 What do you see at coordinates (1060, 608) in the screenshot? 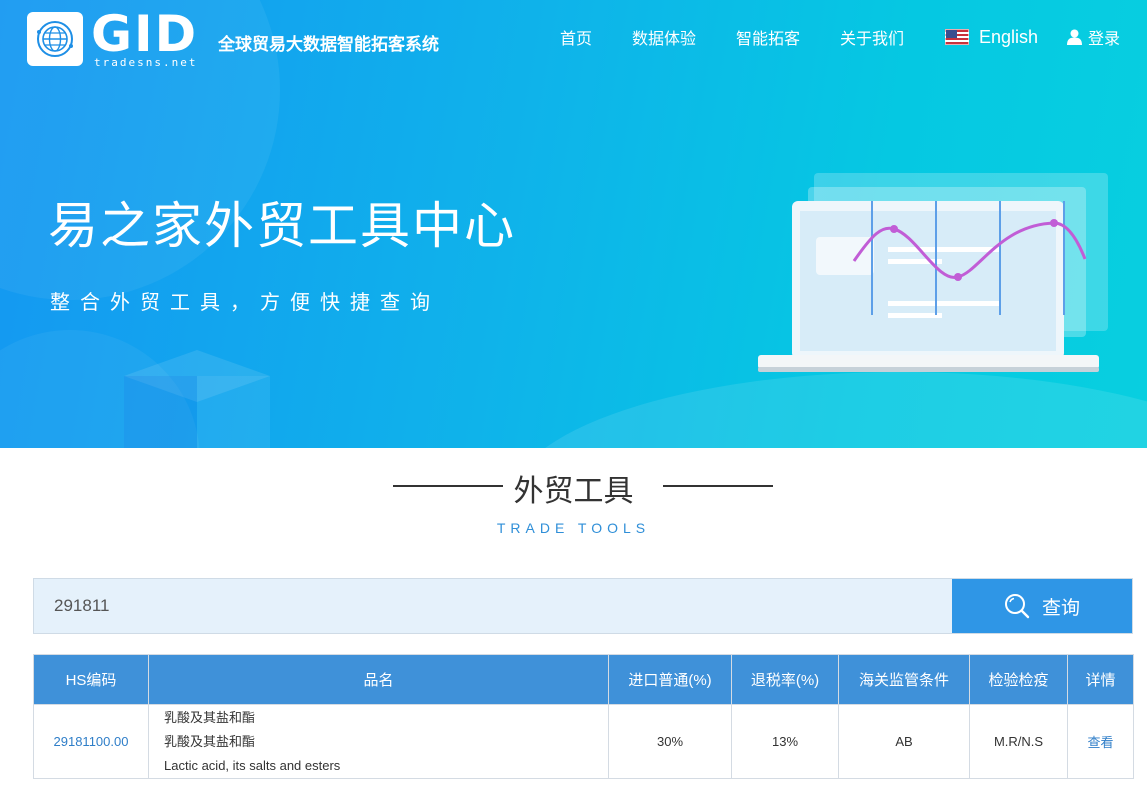
I see `search-button-label: 查询` at bounding box center [1060, 608].